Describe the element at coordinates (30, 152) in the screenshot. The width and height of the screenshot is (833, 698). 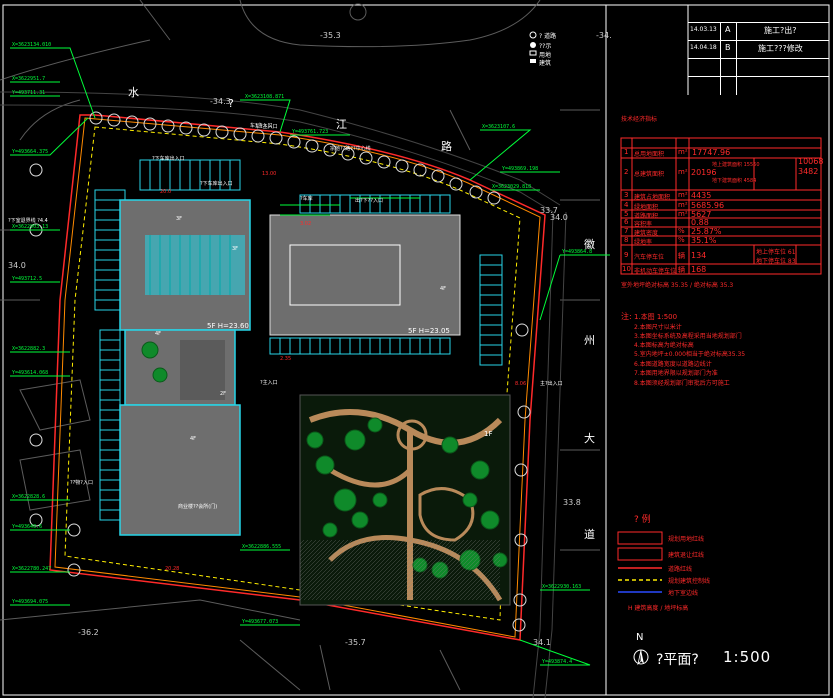
I see `svg-text: Y=493664.375` at that location.